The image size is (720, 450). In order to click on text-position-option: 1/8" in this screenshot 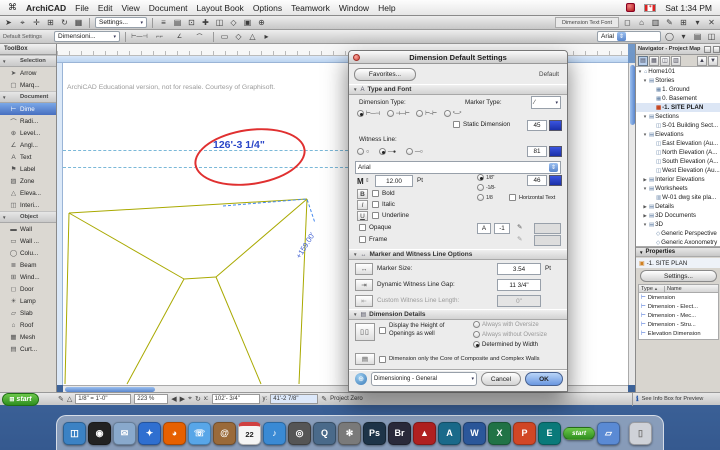, I will do `click(486, 177)`.